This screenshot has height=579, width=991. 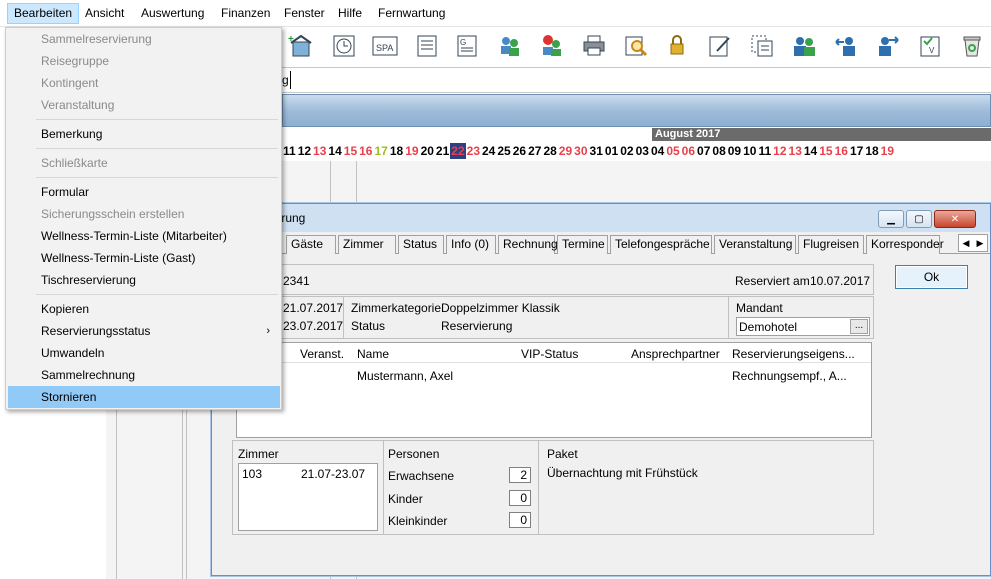 I want to click on minimize-button: ▁, so click(x=891, y=219).